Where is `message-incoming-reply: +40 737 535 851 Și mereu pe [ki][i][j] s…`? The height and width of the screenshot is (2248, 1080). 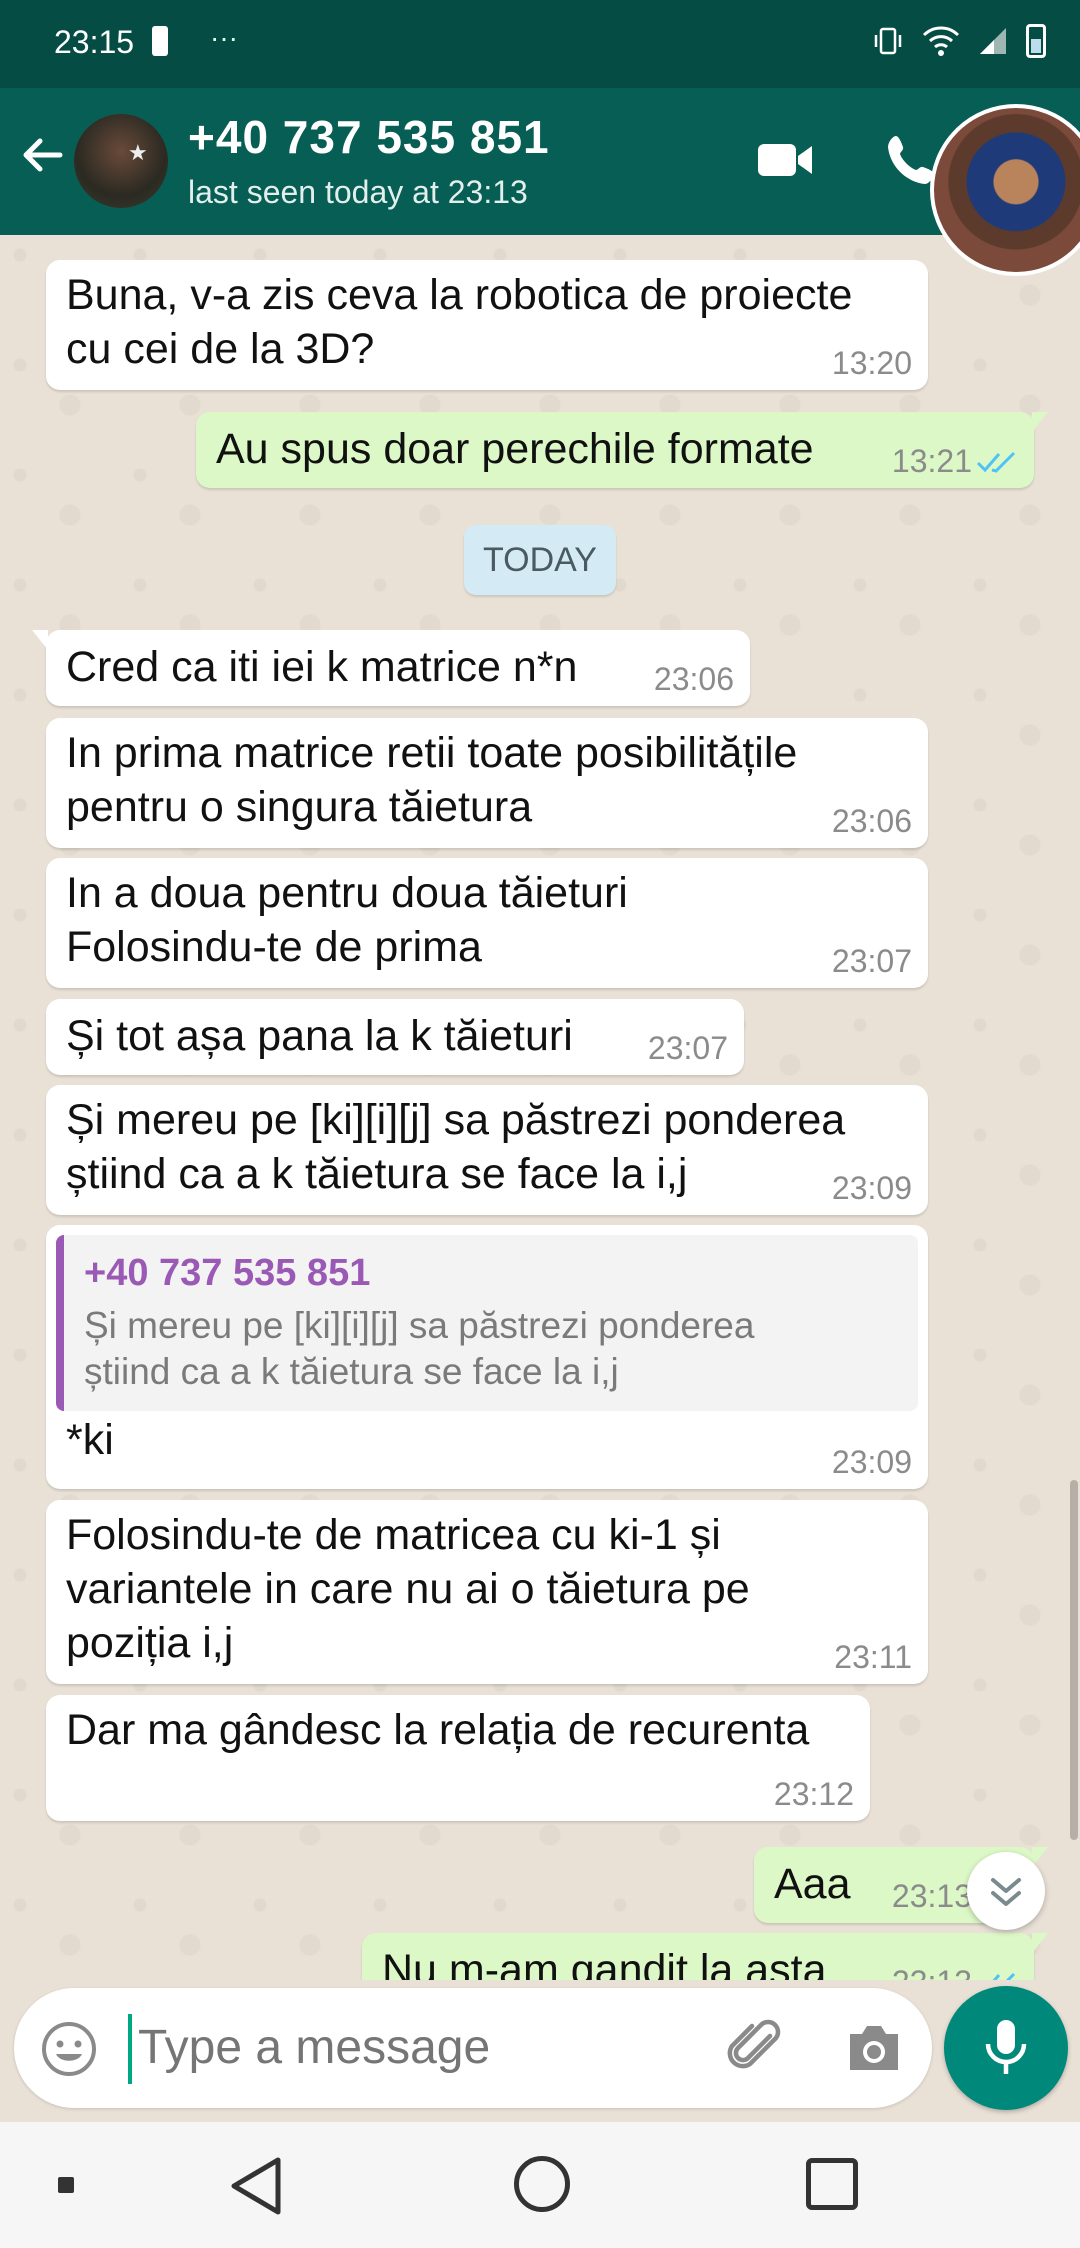 message-incoming-reply: +40 737 535 851 Și mereu pe [ki][i][j] s… is located at coordinates (487, 1357).